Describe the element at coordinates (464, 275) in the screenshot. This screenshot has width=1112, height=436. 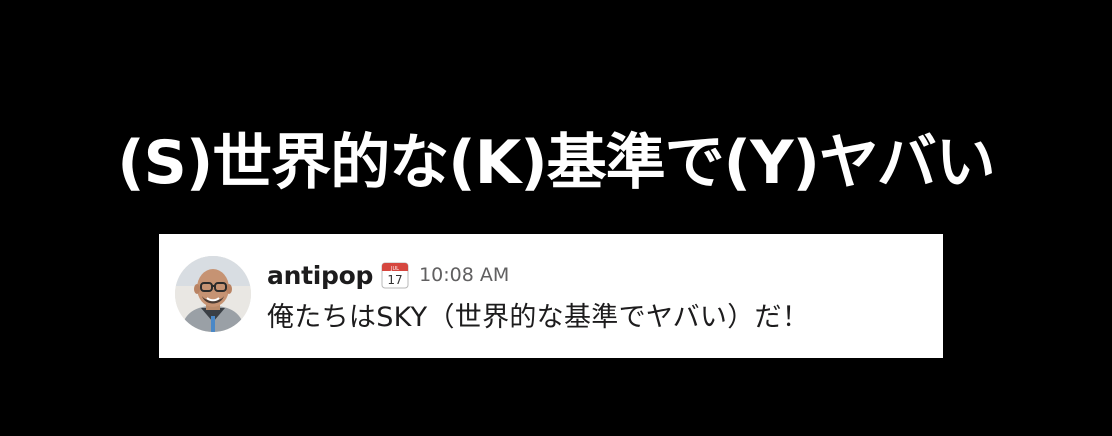
I see `message-timestamp: 10:08 AM` at that location.